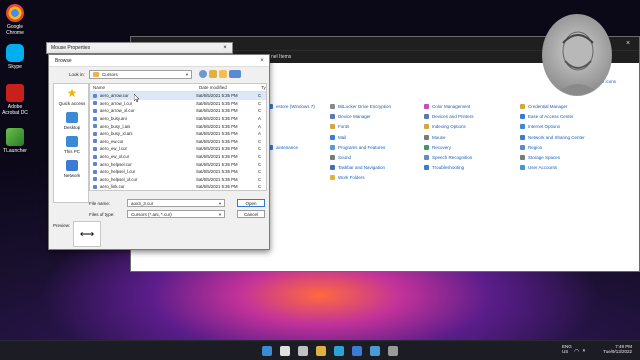 This screenshot has height=360, width=640. I want to click on start-icon, so click(267, 351).